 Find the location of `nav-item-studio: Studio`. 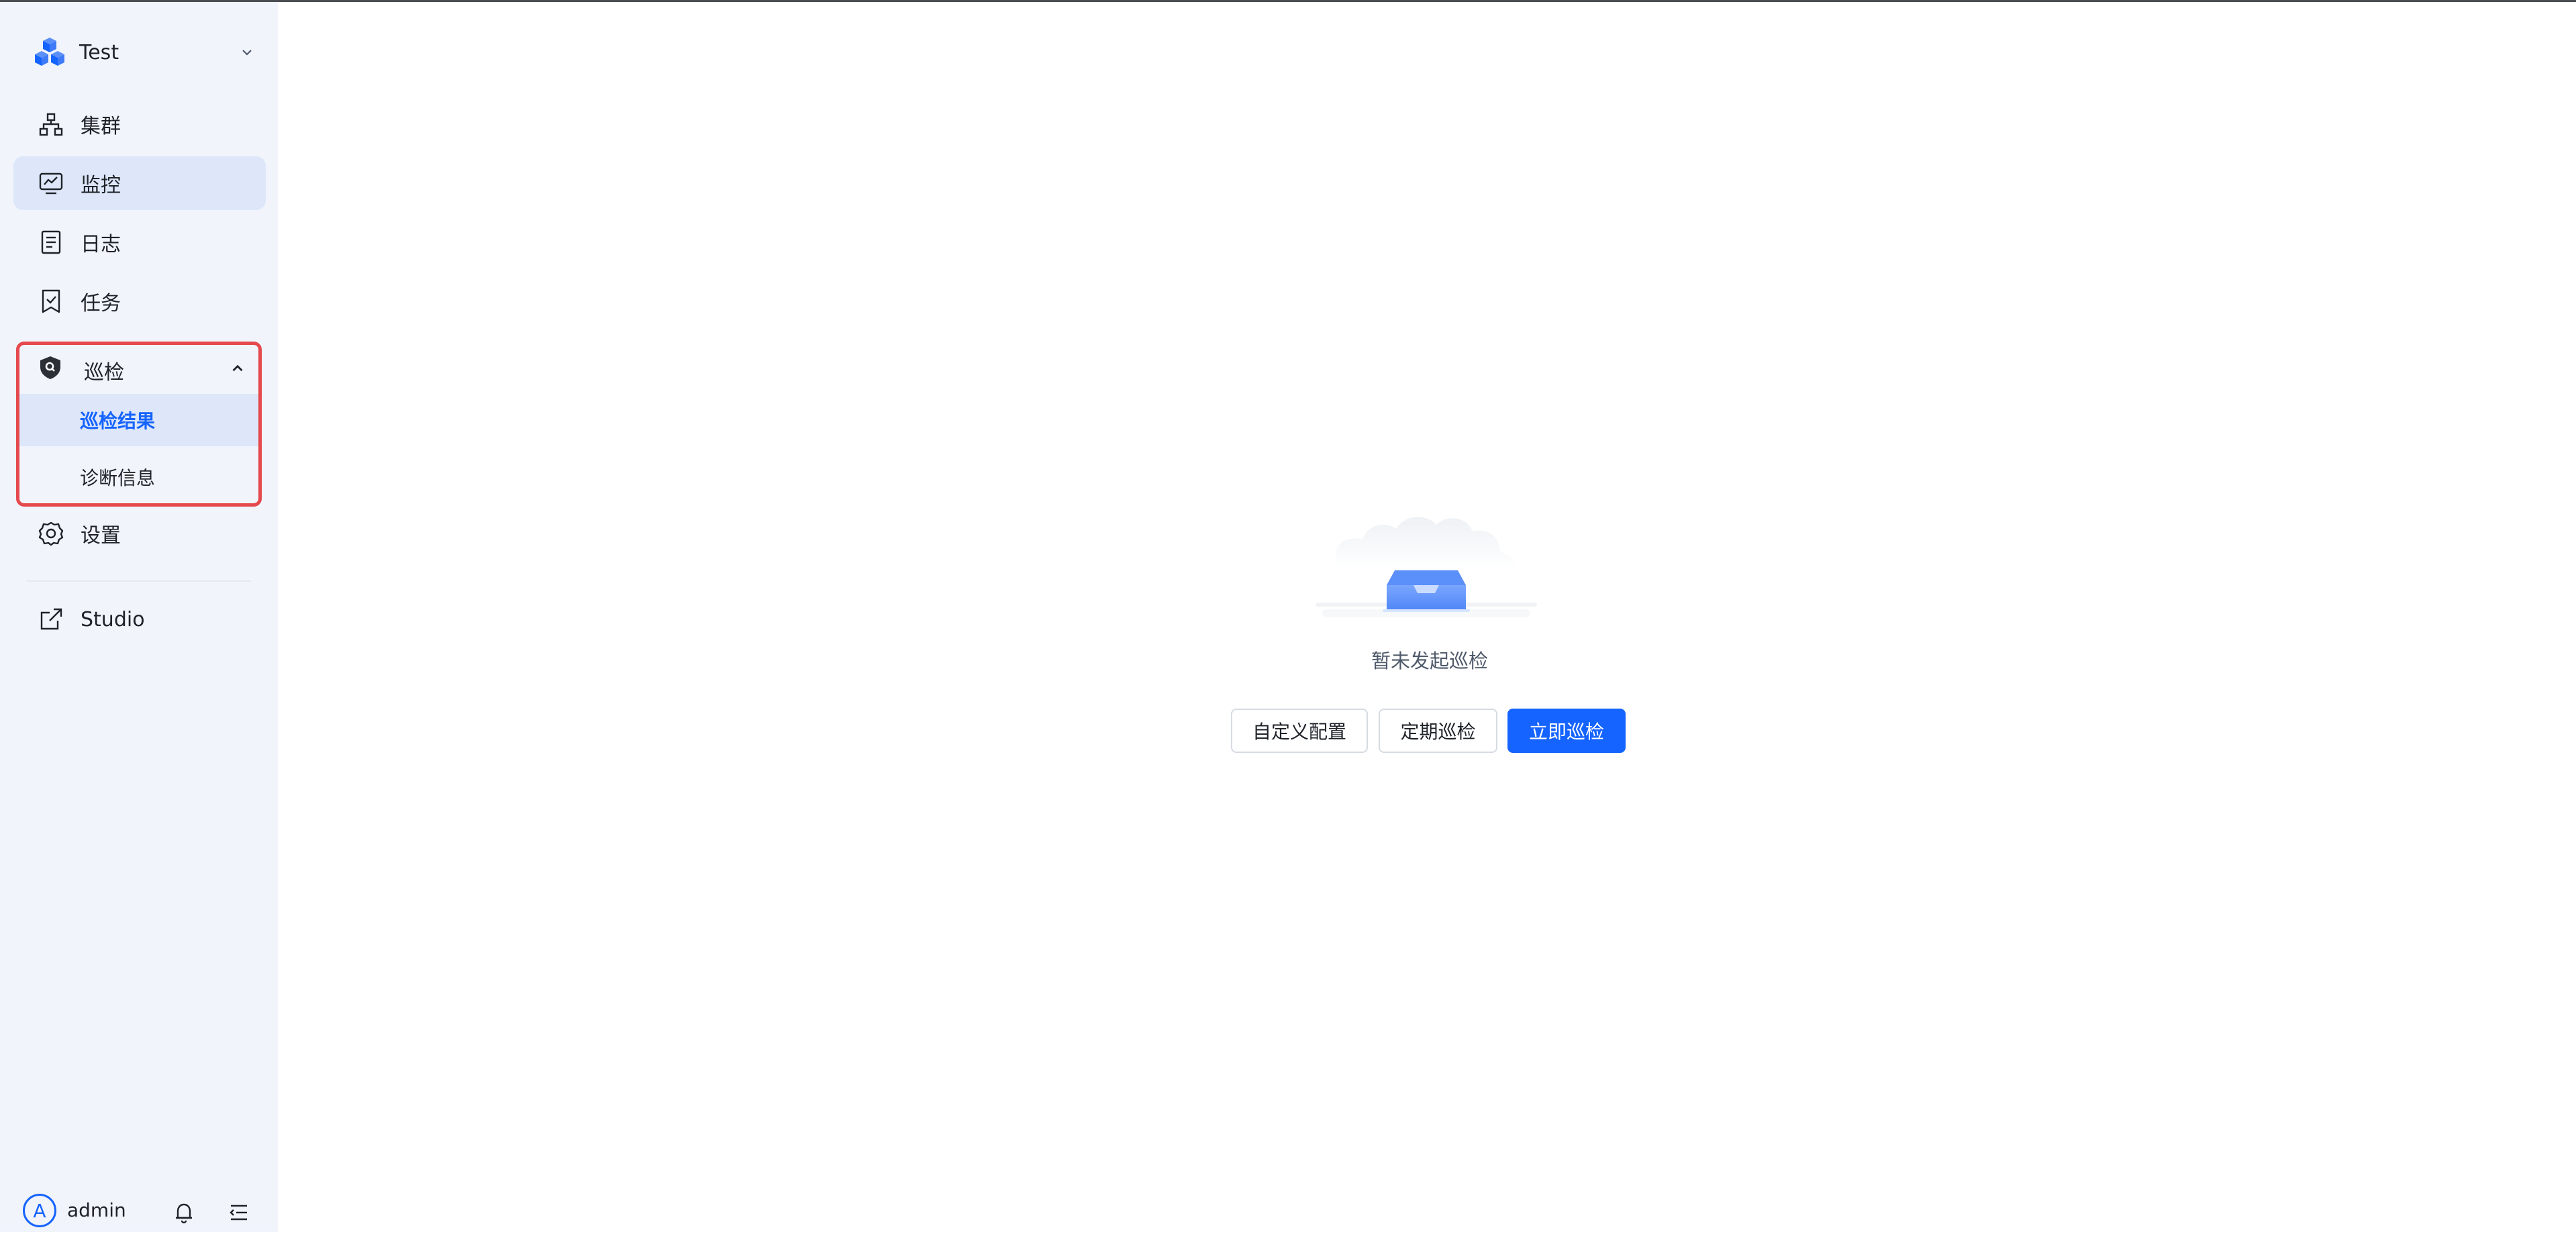

nav-item-studio: Studio is located at coordinates (139, 619).